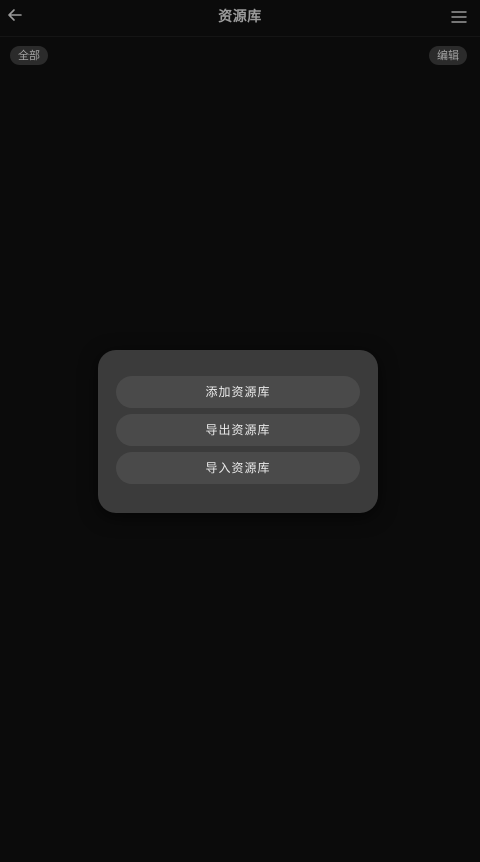 The width and height of the screenshot is (480, 862). Describe the element at coordinates (29, 55) in the screenshot. I see `filter-all-chip: 全部` at that location.